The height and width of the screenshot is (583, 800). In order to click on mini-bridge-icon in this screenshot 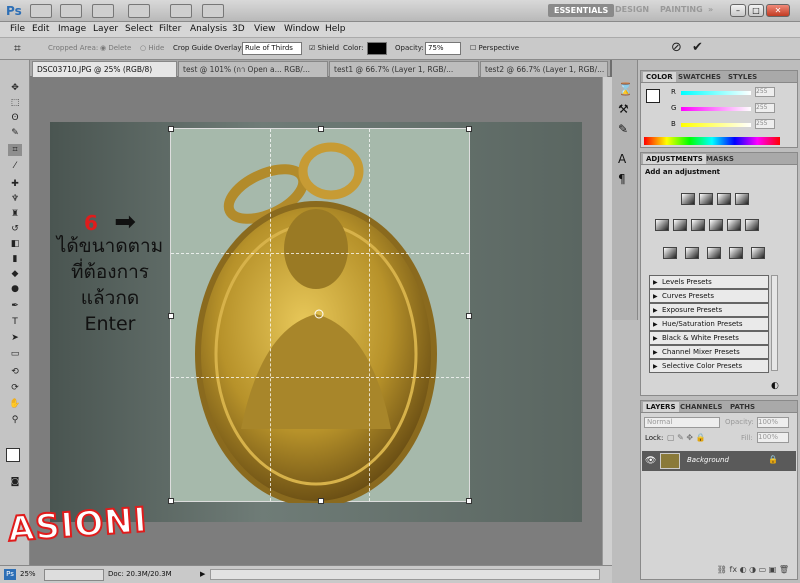, I will do `click(71, 11)`.